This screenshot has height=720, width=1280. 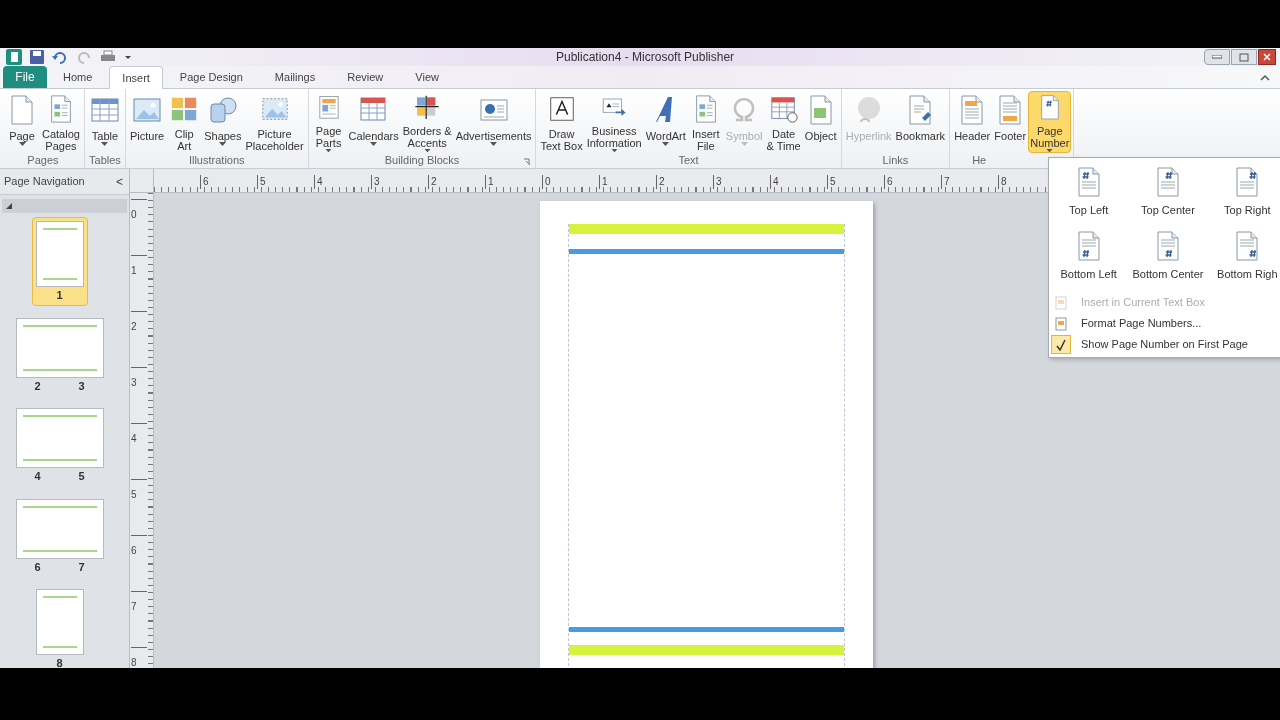 I want to click on group-label: Building Blocks, so click(x=422, y=161).